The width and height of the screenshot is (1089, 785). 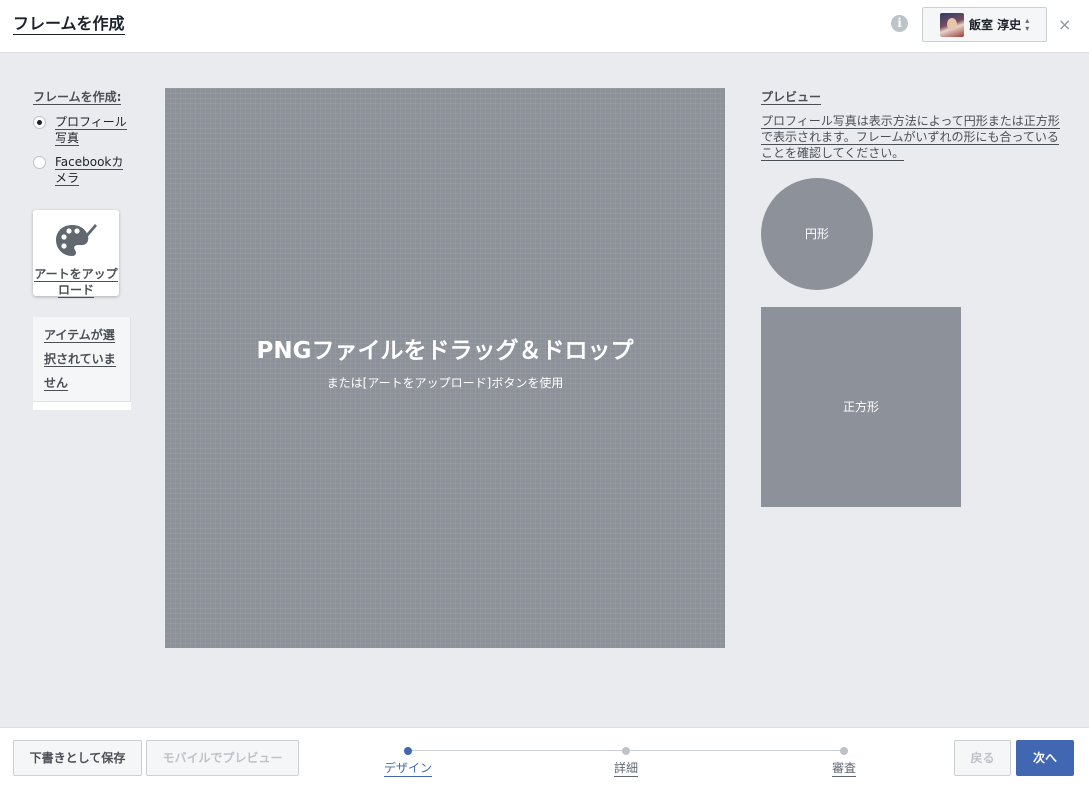 What do you see at coordinates (39, 122) in the screenshot?
I see `radio-button-selected` at bounding box center [39, 122].